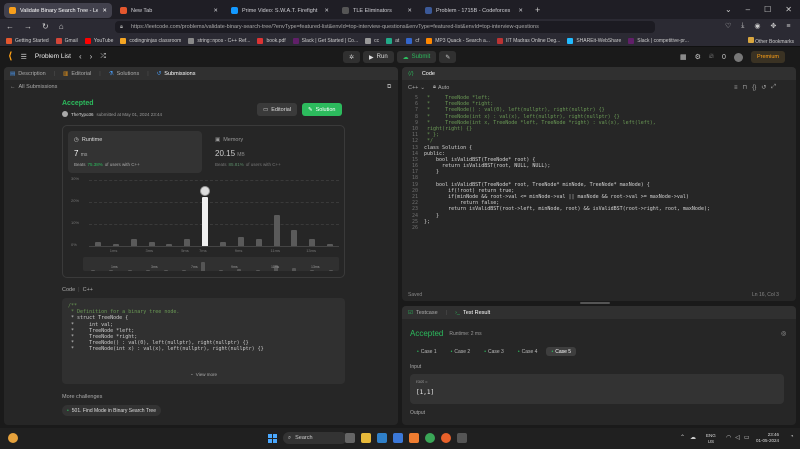 This screenshot has width=800, height=449. Describe the element at coordinates (322, 109) in the screenshot. I see `solution-button: ✎ Solution` at that location.